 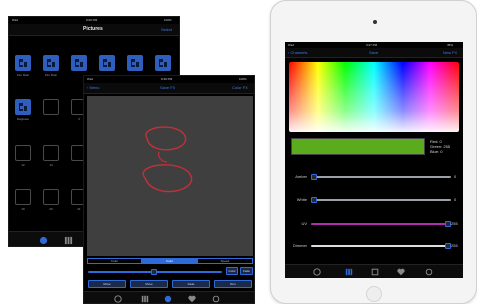 I want to click on camera-dot, so click(x=375, y=22).